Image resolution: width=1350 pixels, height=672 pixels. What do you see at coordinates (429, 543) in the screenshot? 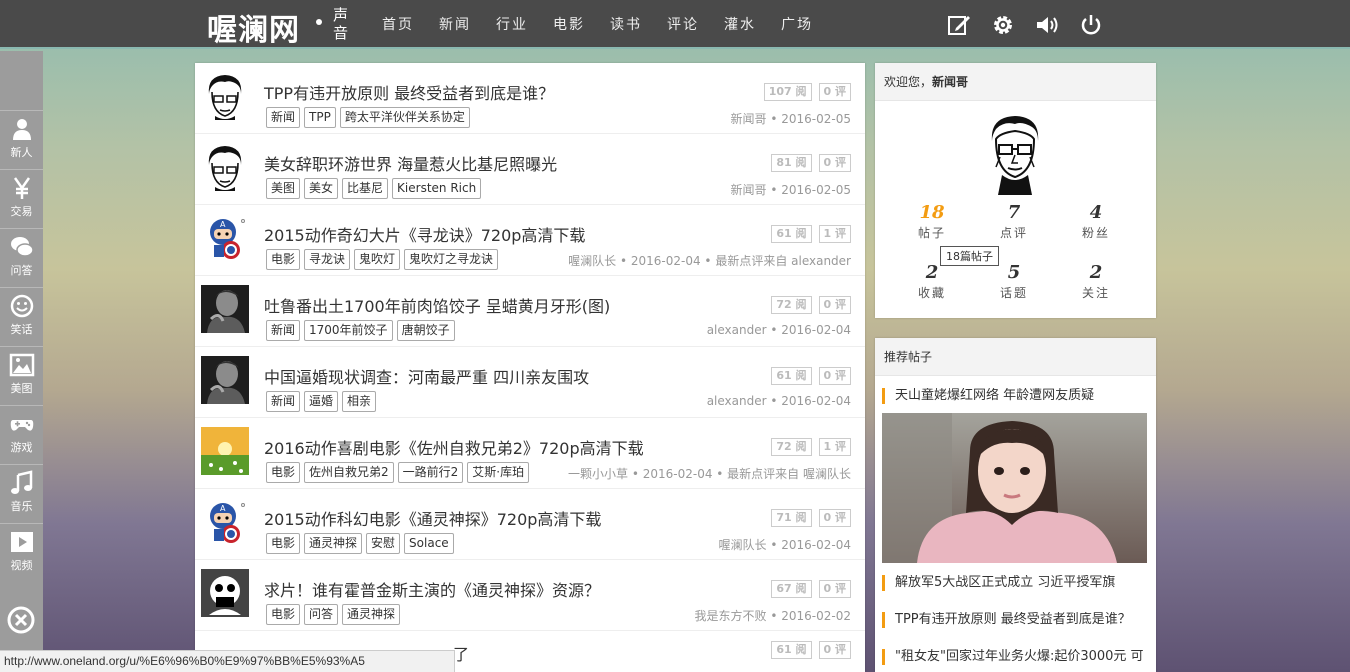
I see `post-tag: Solace` at bounding box center [429, 543].